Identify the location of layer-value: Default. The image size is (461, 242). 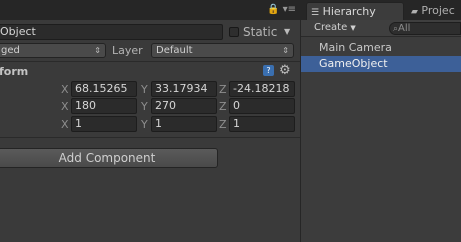
(174, 50).